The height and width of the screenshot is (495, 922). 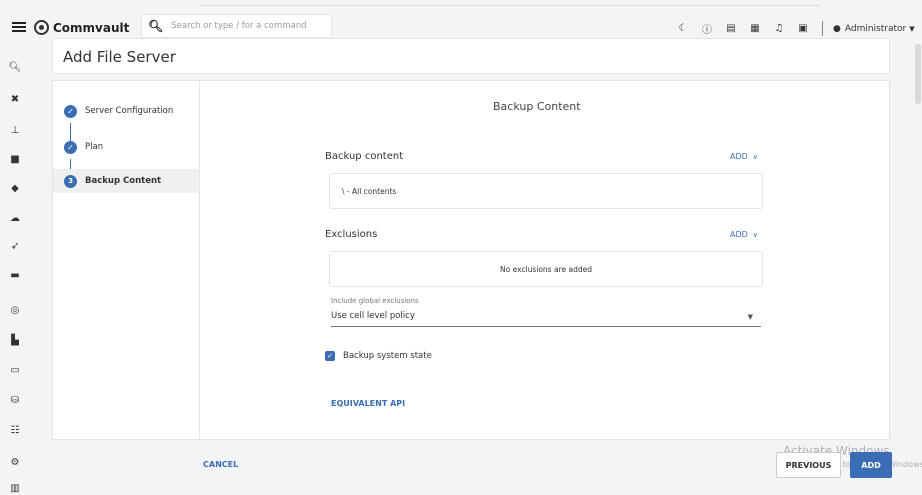 What do you see at coordinates (15, 218) in the screenshot?
I see `cloud-users-icon: ☁` at bounding box center [15, 218].